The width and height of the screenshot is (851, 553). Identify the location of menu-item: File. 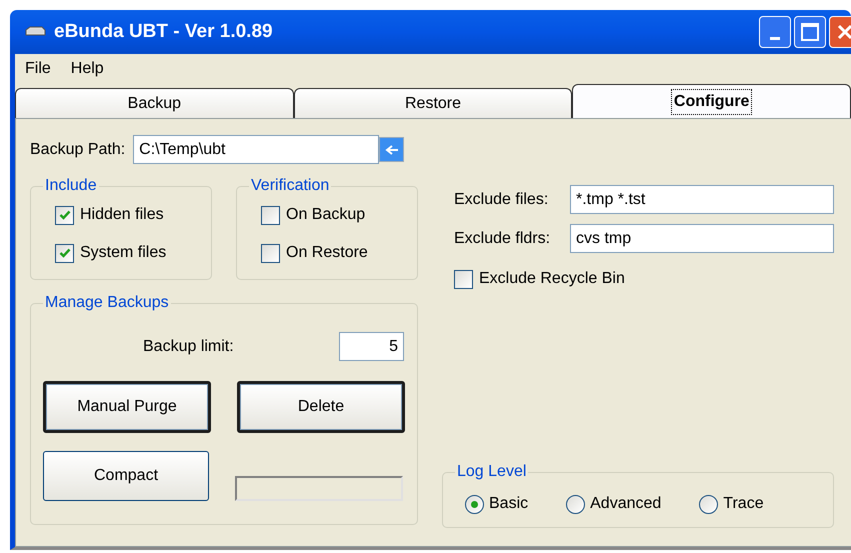
(38, 69).